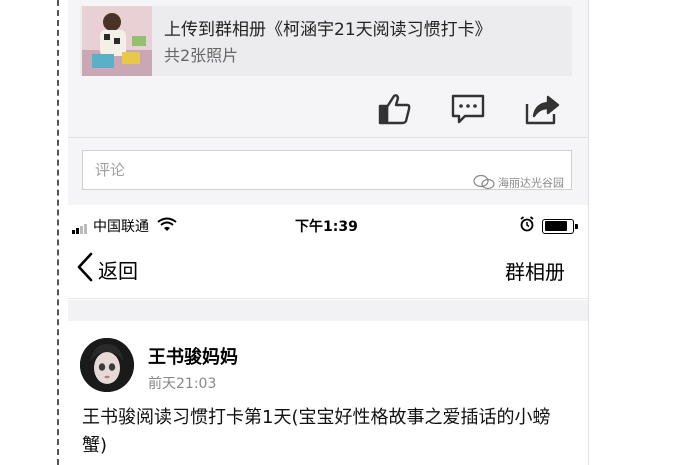 The height and width of the screenshot is (465, 700). I want to click on post-text: 王书骏阅读习惯打卡第1天(宝宝好性格故事之爱插话的小螃蟹), so click(327, 432).